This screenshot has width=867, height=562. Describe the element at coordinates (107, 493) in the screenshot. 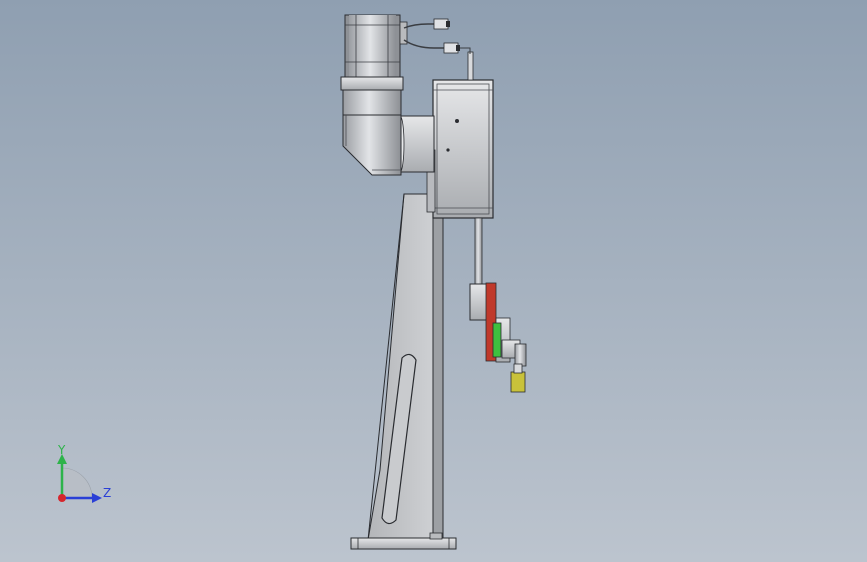

I see `z-axis-label: Z` at that location.